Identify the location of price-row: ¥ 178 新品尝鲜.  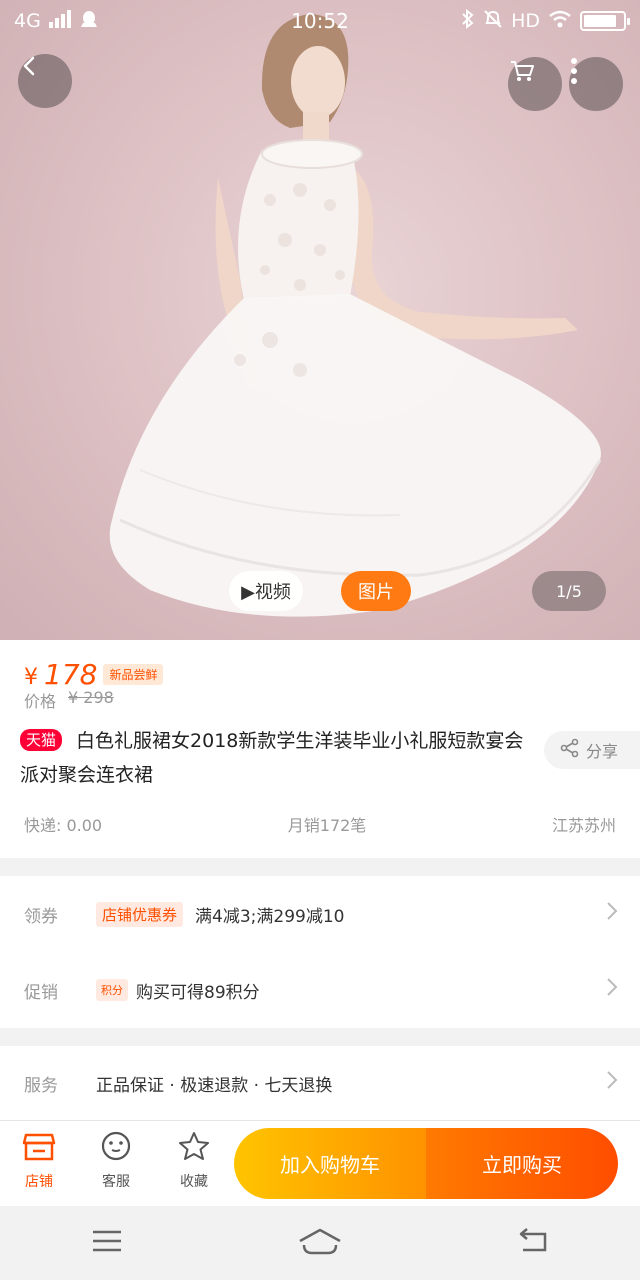
(94, 674).